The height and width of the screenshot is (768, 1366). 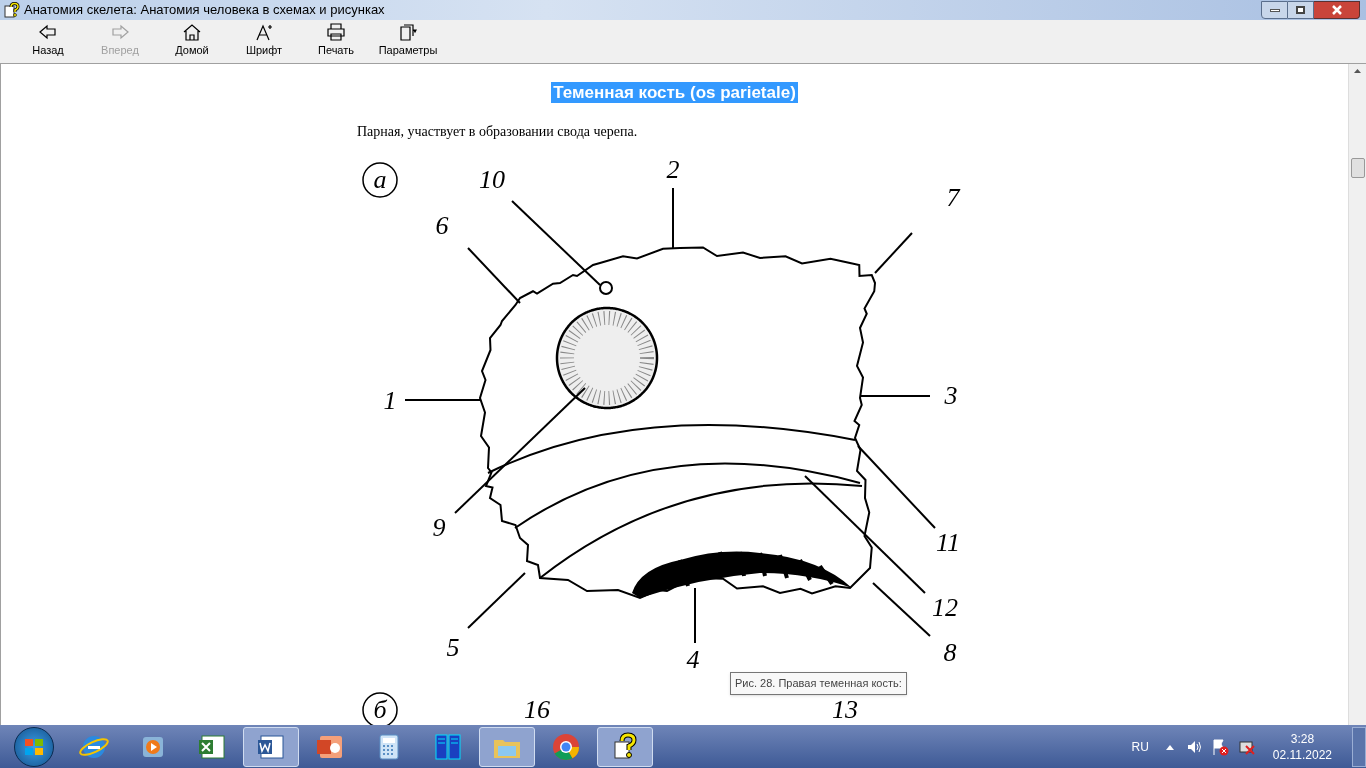 I want to click on font-icon, so click(x=264, y=32).